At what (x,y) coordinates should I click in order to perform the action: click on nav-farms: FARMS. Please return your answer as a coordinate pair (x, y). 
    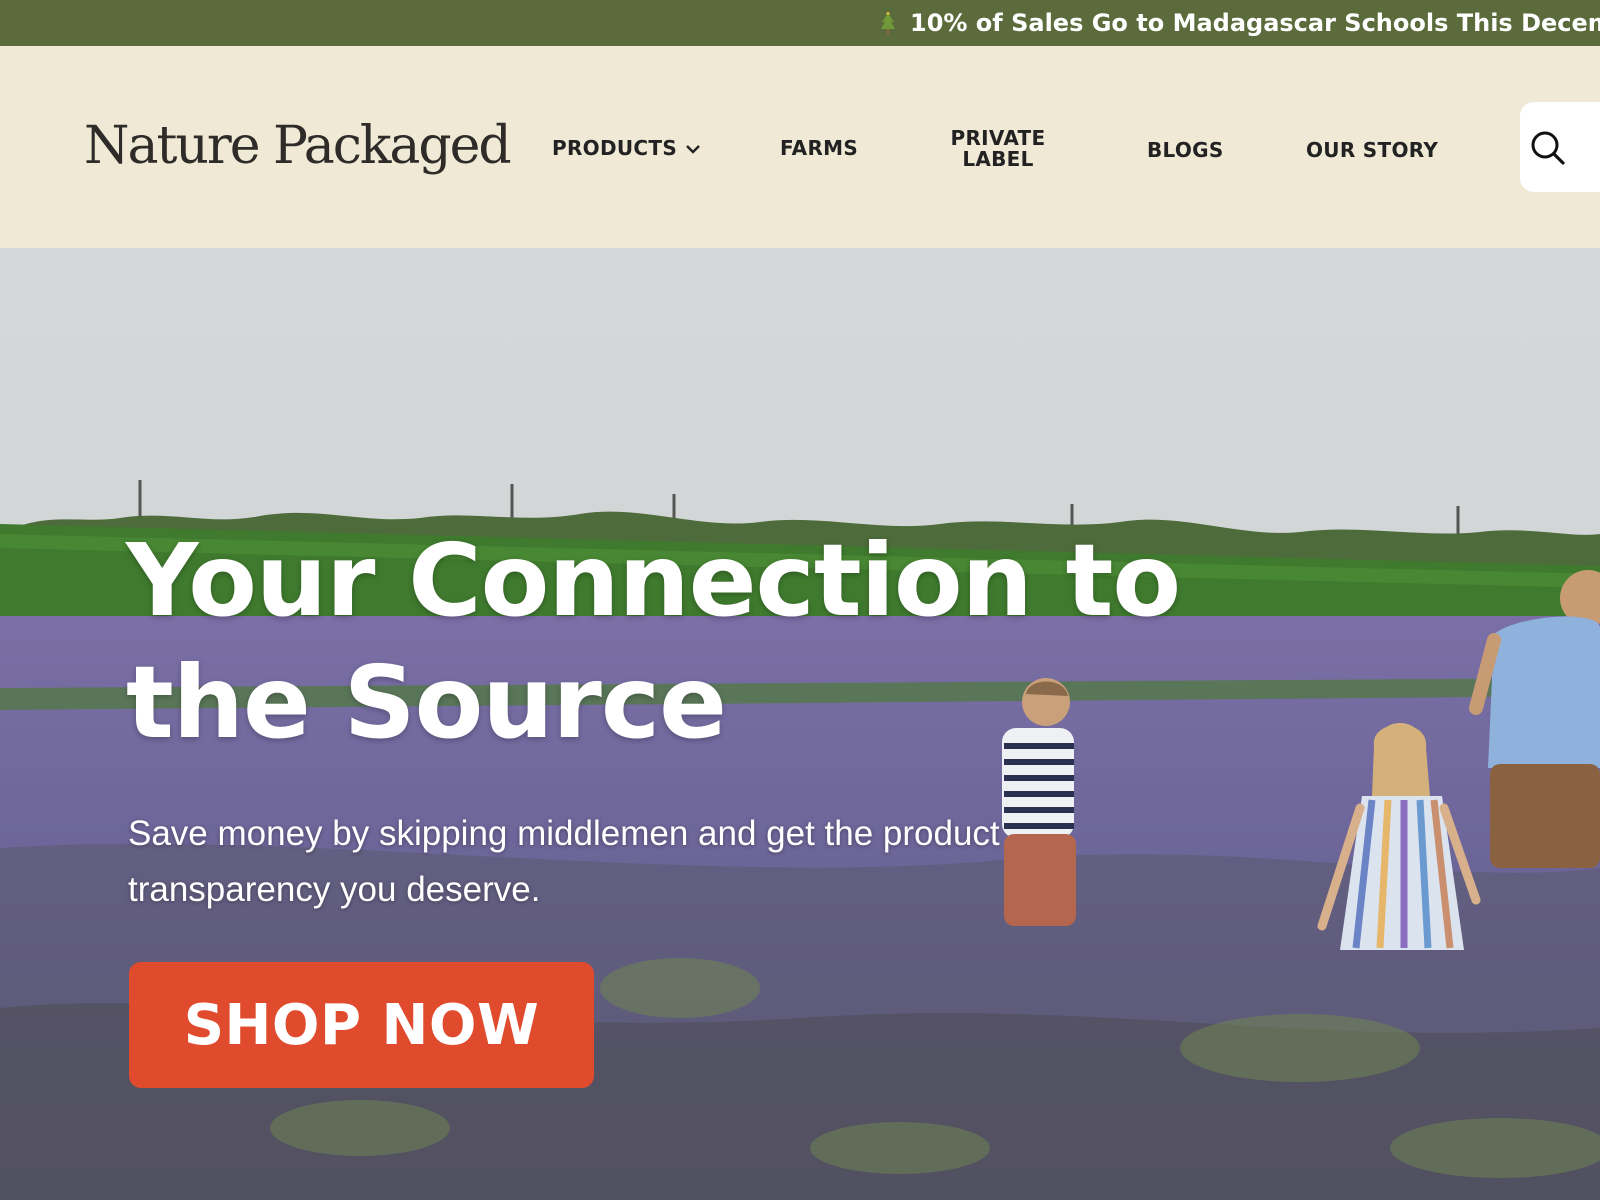
    Looking at the image, I should click on (819, 148).